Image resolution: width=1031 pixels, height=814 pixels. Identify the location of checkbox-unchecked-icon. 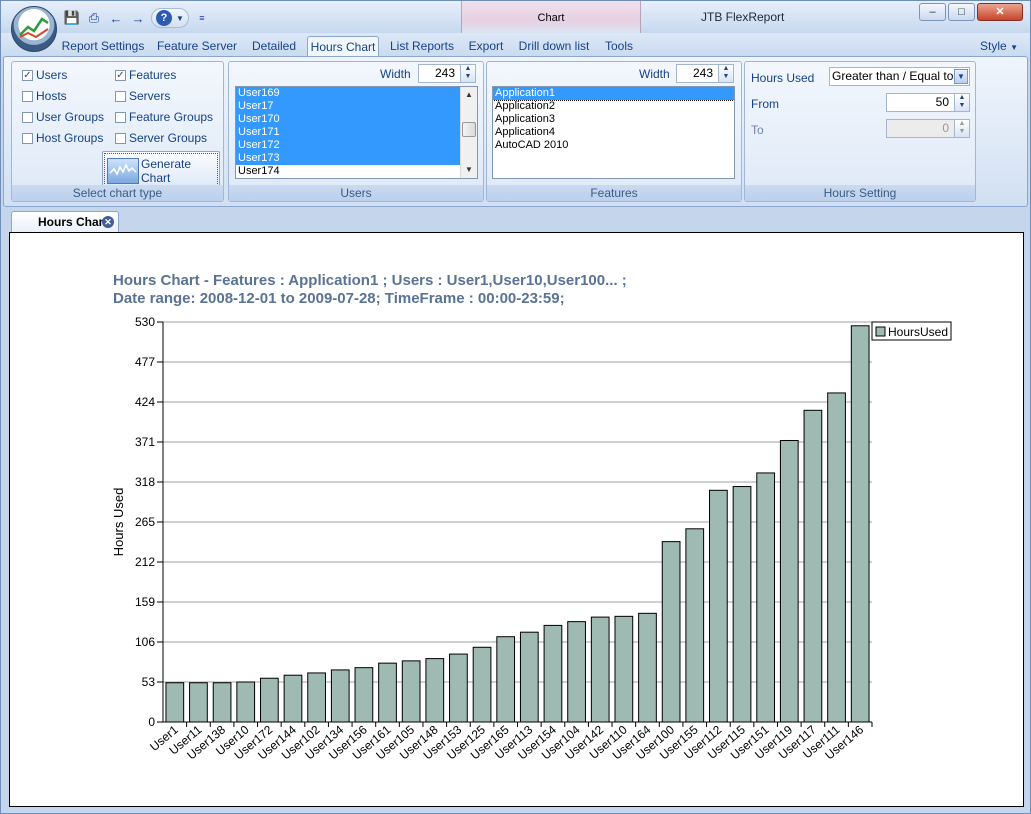
(120, 138).